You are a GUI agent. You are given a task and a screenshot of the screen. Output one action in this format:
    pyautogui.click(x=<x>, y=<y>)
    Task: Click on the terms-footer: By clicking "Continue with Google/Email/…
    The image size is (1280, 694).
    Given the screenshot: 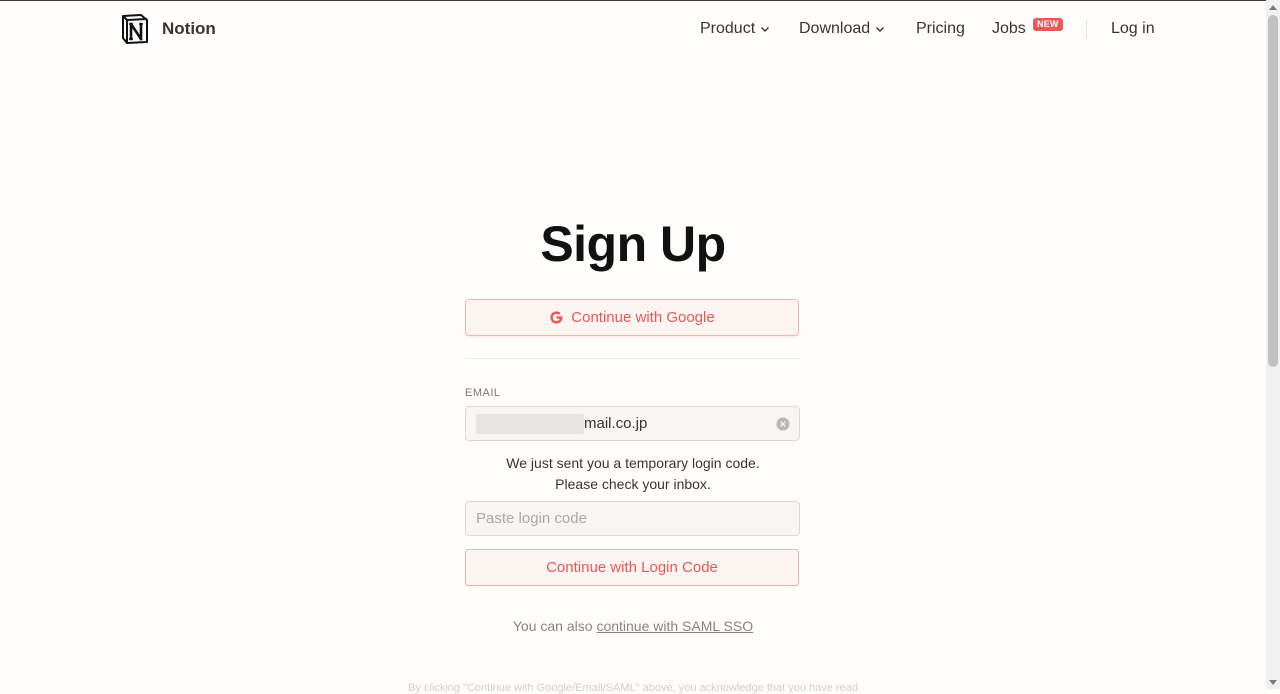 What is the action you would take?
    pyautogui.click(x=633, y=688)
    